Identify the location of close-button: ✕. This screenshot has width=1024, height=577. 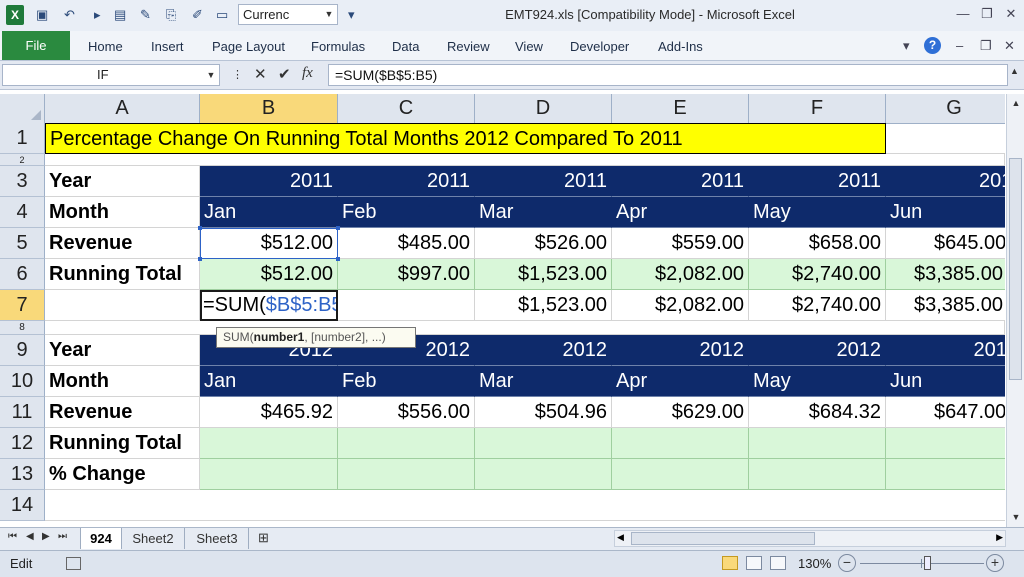
(1011, 14).